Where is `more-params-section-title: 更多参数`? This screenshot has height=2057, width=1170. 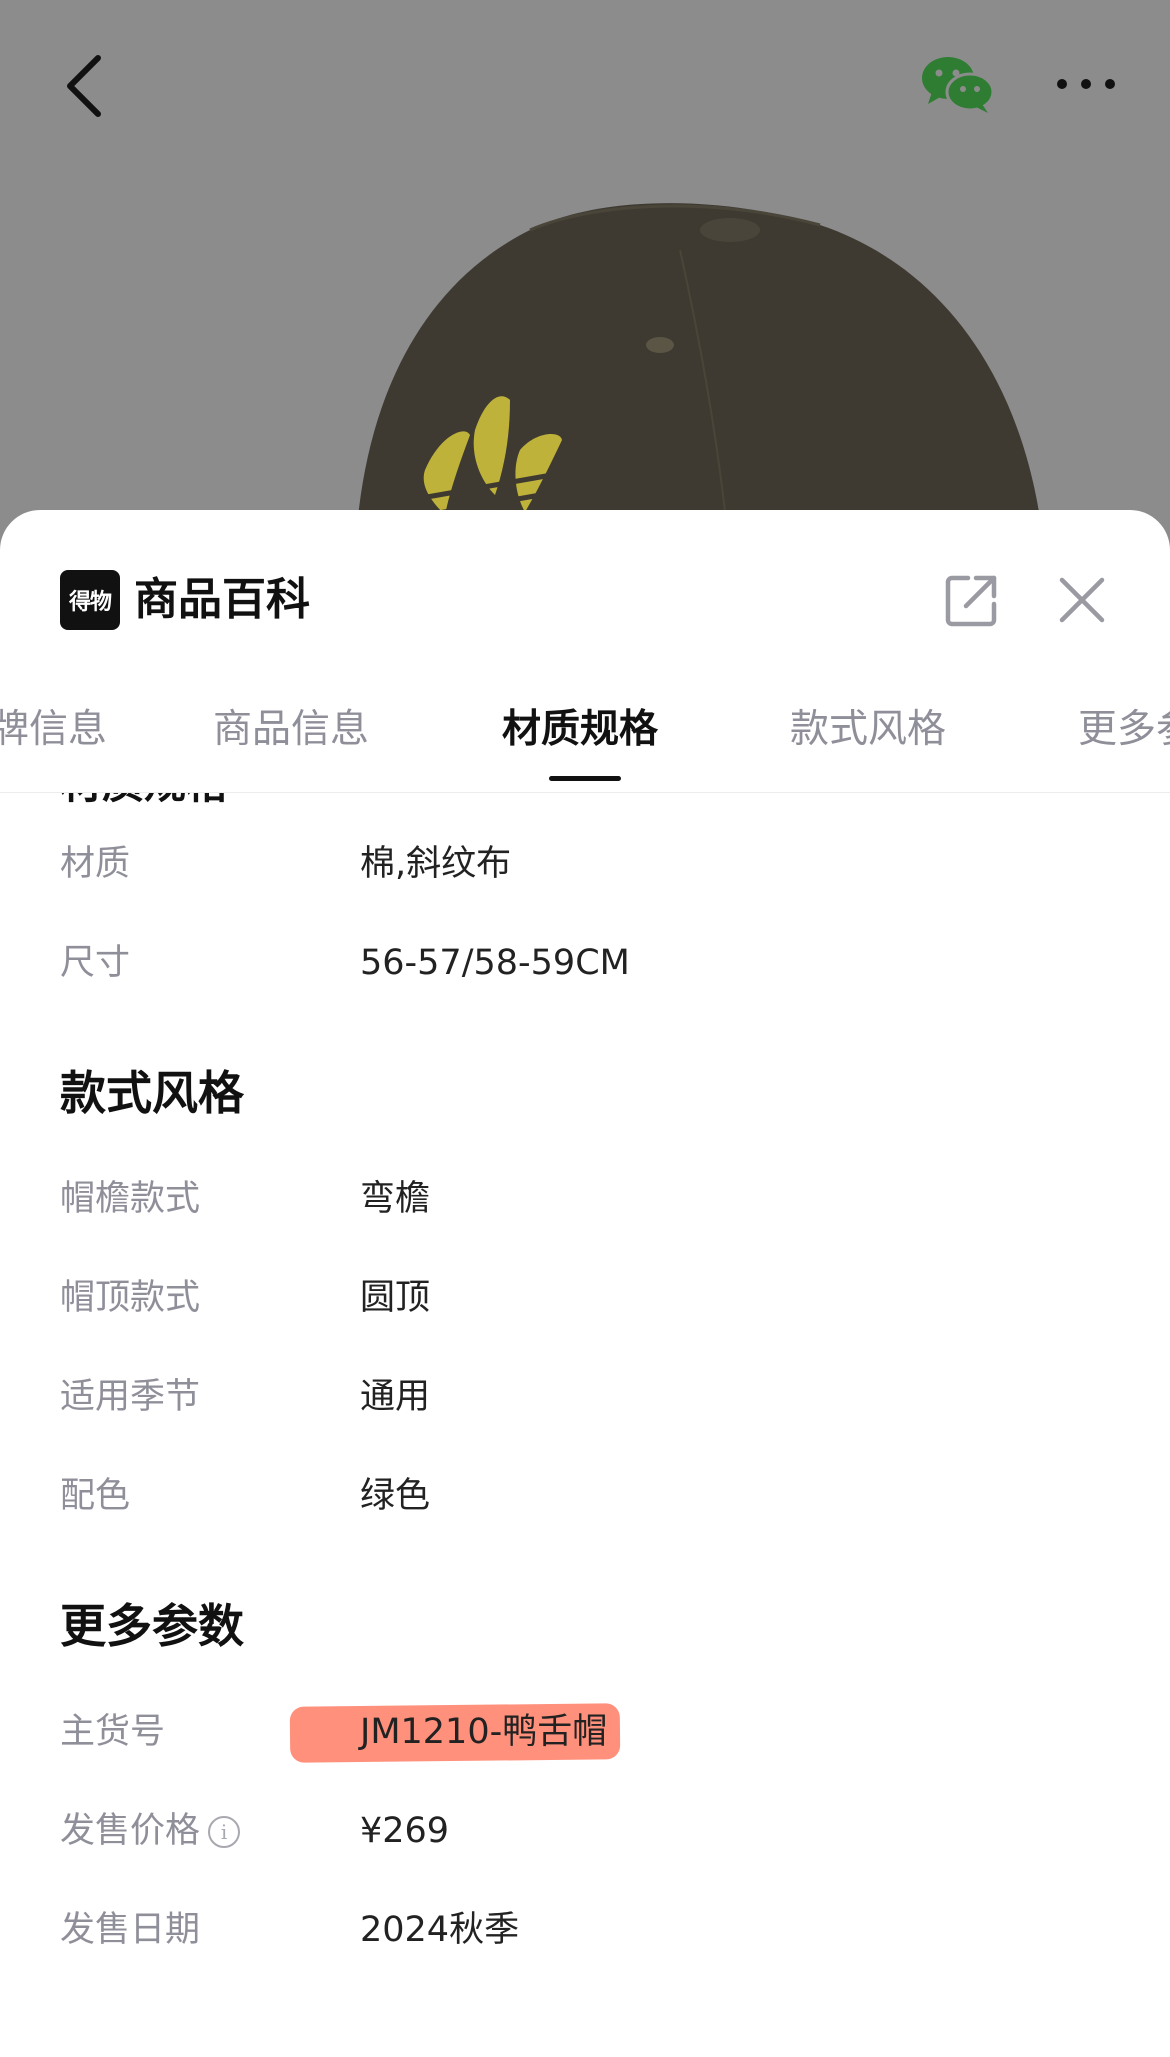
more-params-section-title: 更多参数 is located at coordinates (152, 1626).